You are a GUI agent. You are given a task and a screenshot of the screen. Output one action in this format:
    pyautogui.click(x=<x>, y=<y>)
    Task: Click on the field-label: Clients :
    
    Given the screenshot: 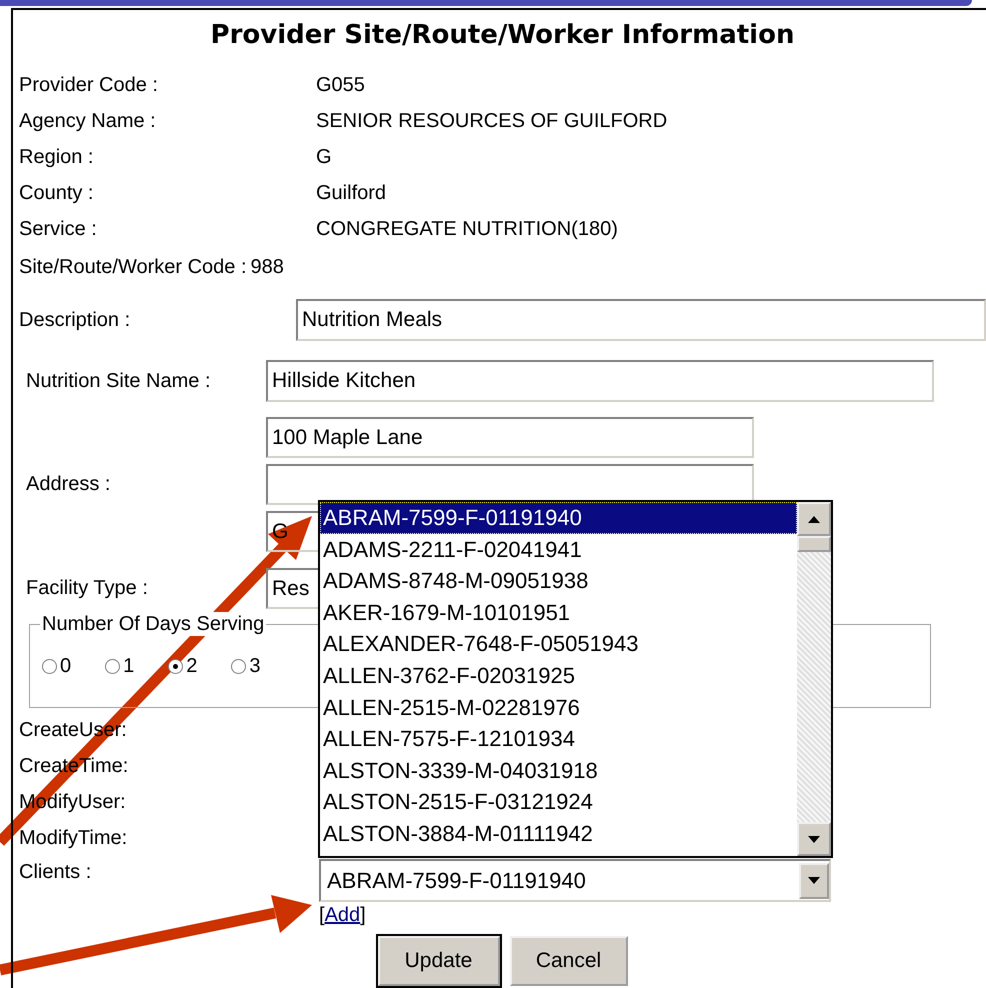 What is the action you would take?
    pyautogui.click(x=55, y=872)
    